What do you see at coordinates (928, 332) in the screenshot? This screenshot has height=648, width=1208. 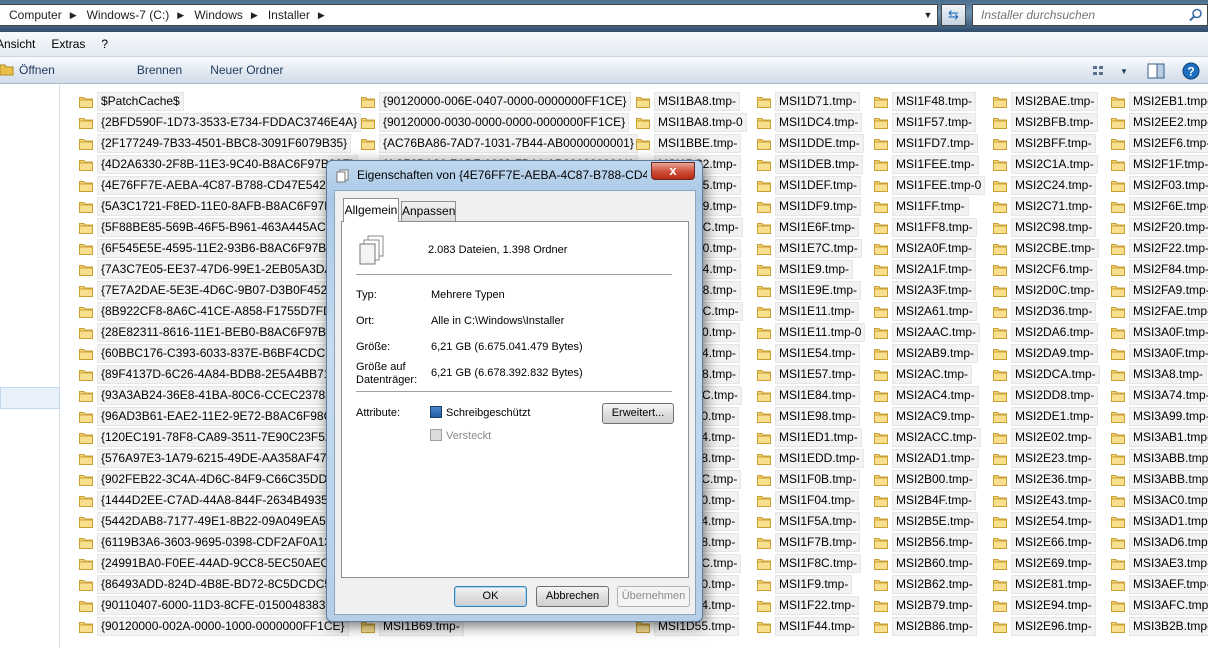 I see `list-item: MSI2AAC.tmp-` at bounding box center [928, 332].